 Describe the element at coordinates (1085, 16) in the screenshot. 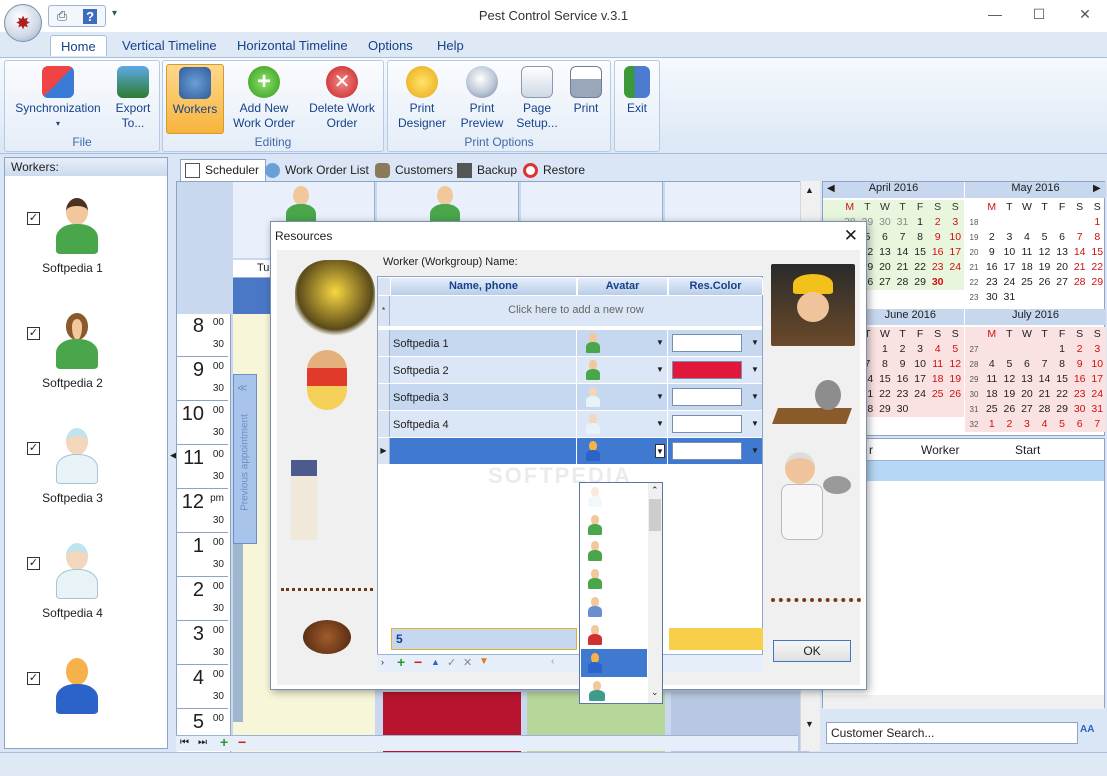

I see `close-button: ✕` at that location.